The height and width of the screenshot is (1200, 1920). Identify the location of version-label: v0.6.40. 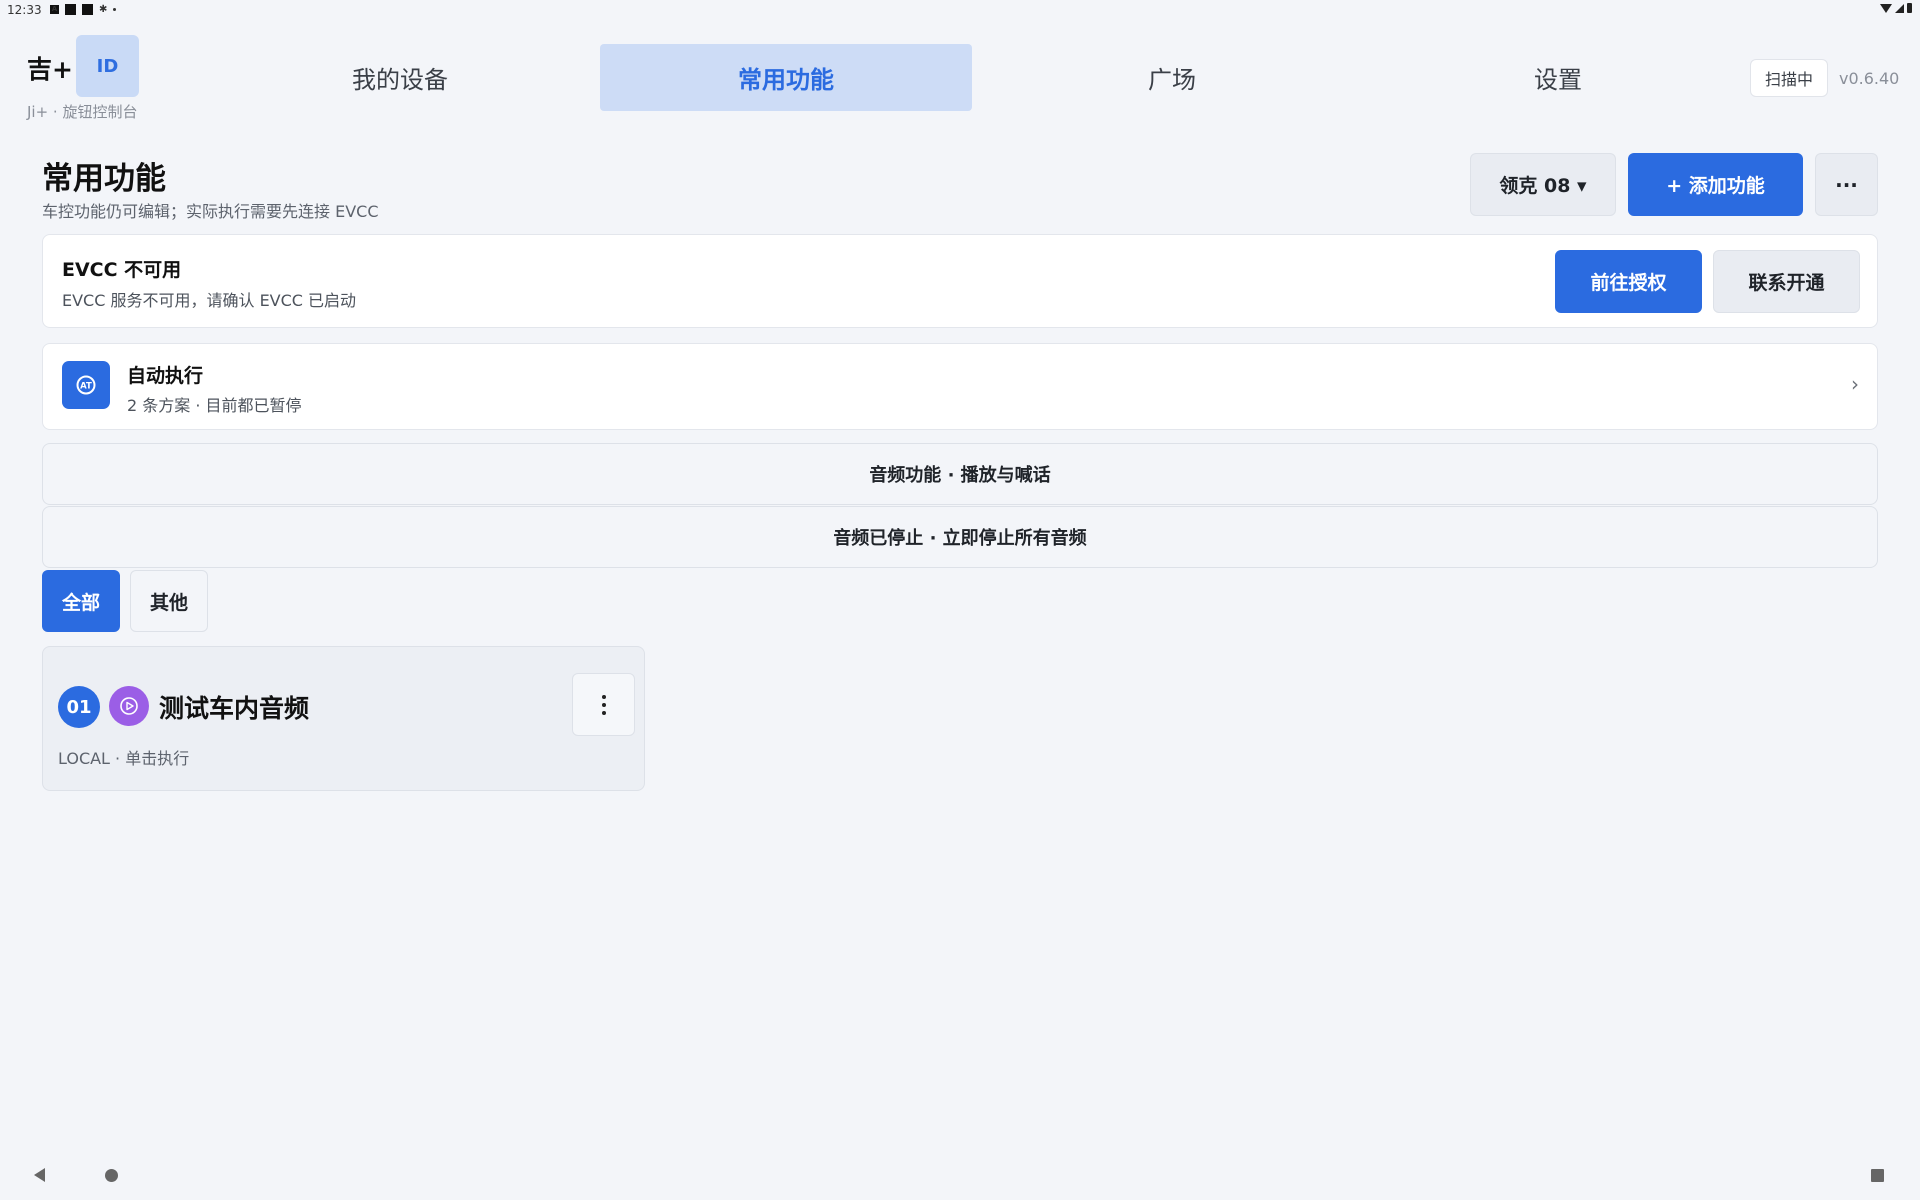
(1869, 78).